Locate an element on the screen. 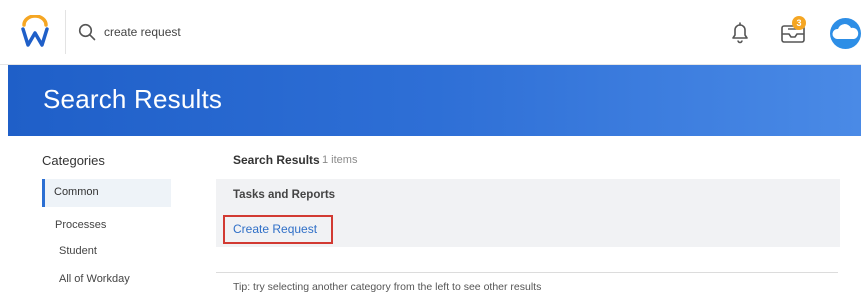 This screenshot has width=861, height=293. search-input is located at coordinates (254, 32).